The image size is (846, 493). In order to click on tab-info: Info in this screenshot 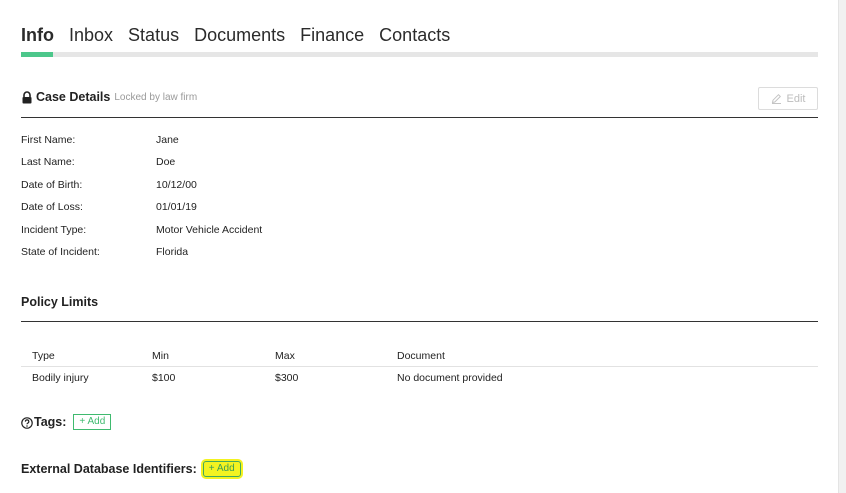, I will do `click(37, 35)`.